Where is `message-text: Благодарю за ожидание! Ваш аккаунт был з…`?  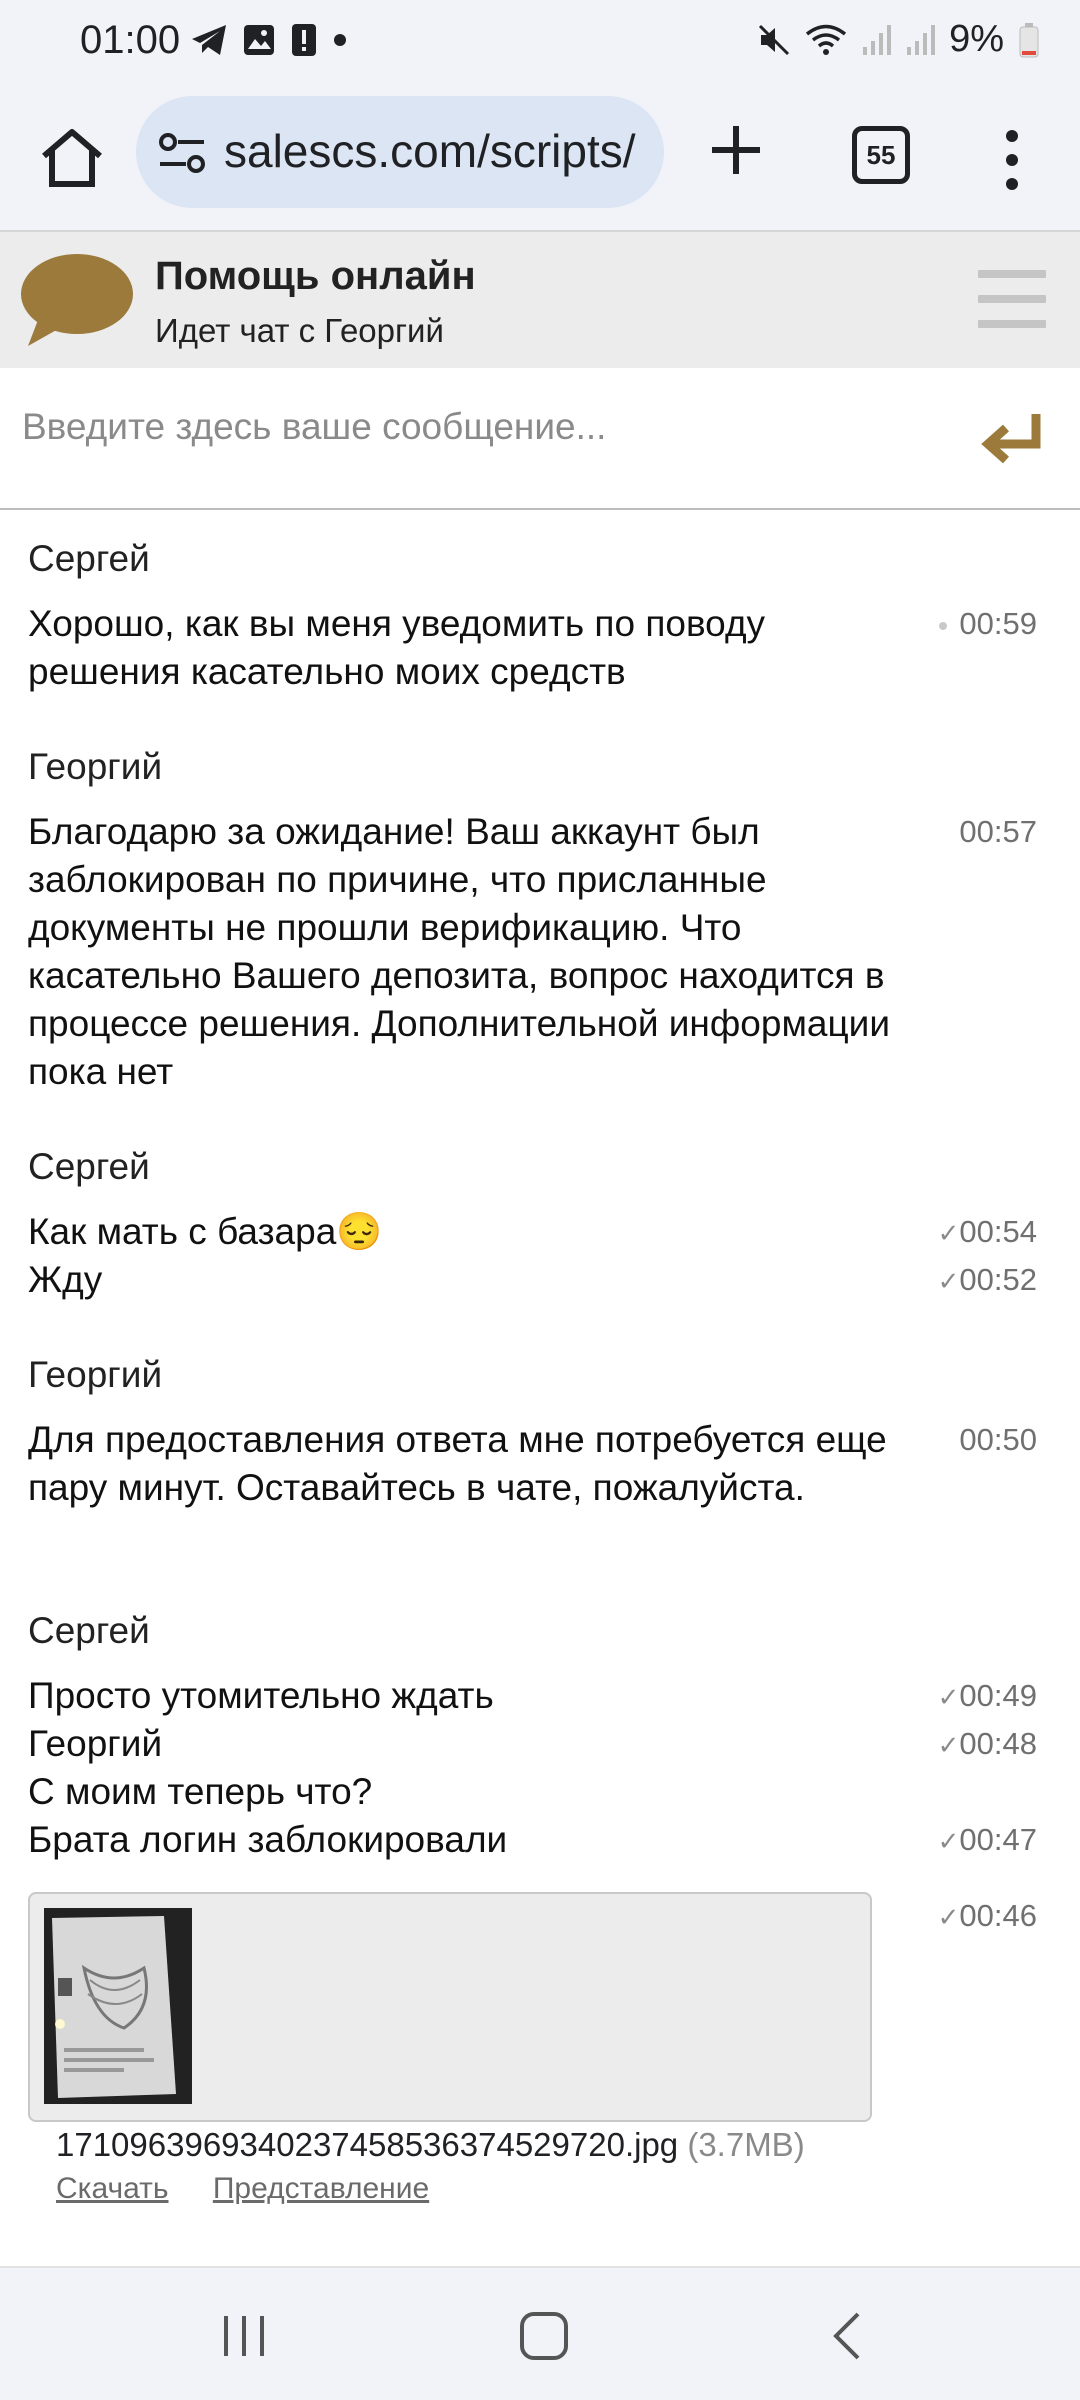
message-text: Благодарю за ожидание! Ваш аккаунт был з… is located at coordinates (459, 951).